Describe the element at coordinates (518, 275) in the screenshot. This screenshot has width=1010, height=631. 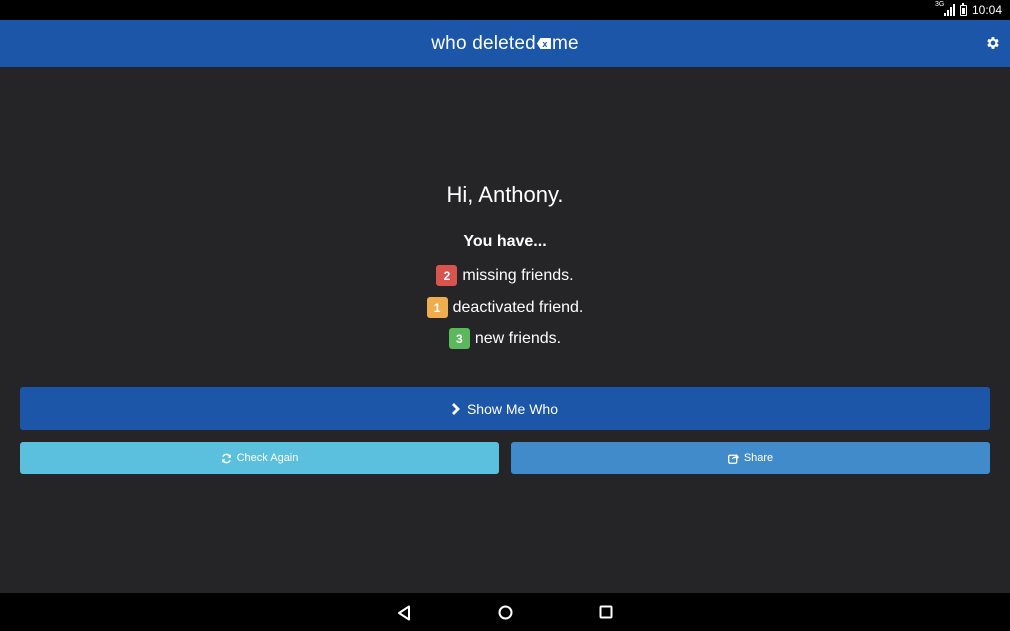
I see `missing-friends-text: missing friends.` at that location.